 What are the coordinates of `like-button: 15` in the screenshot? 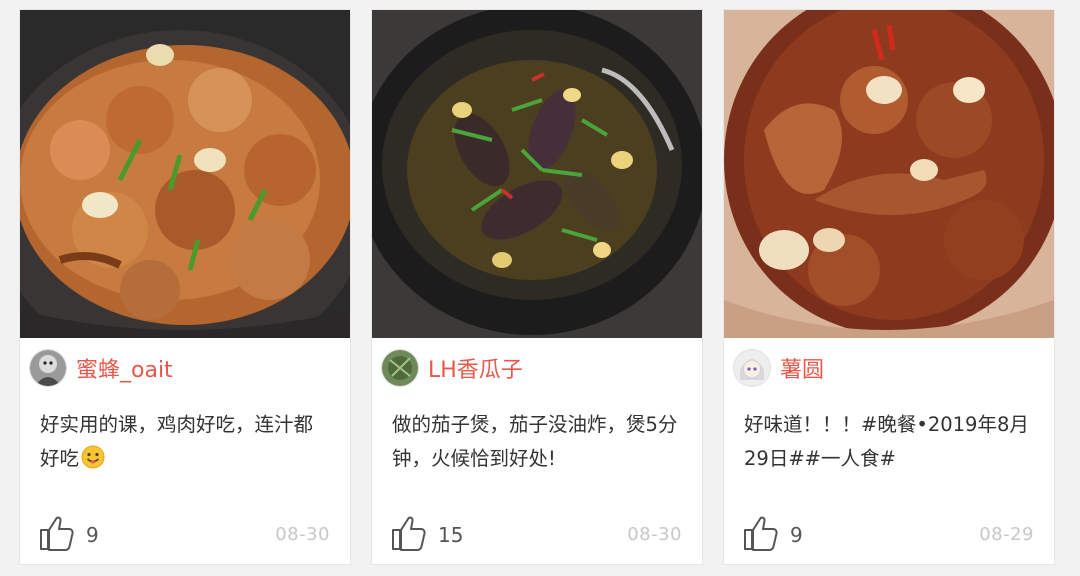 It's located at (426, 535).